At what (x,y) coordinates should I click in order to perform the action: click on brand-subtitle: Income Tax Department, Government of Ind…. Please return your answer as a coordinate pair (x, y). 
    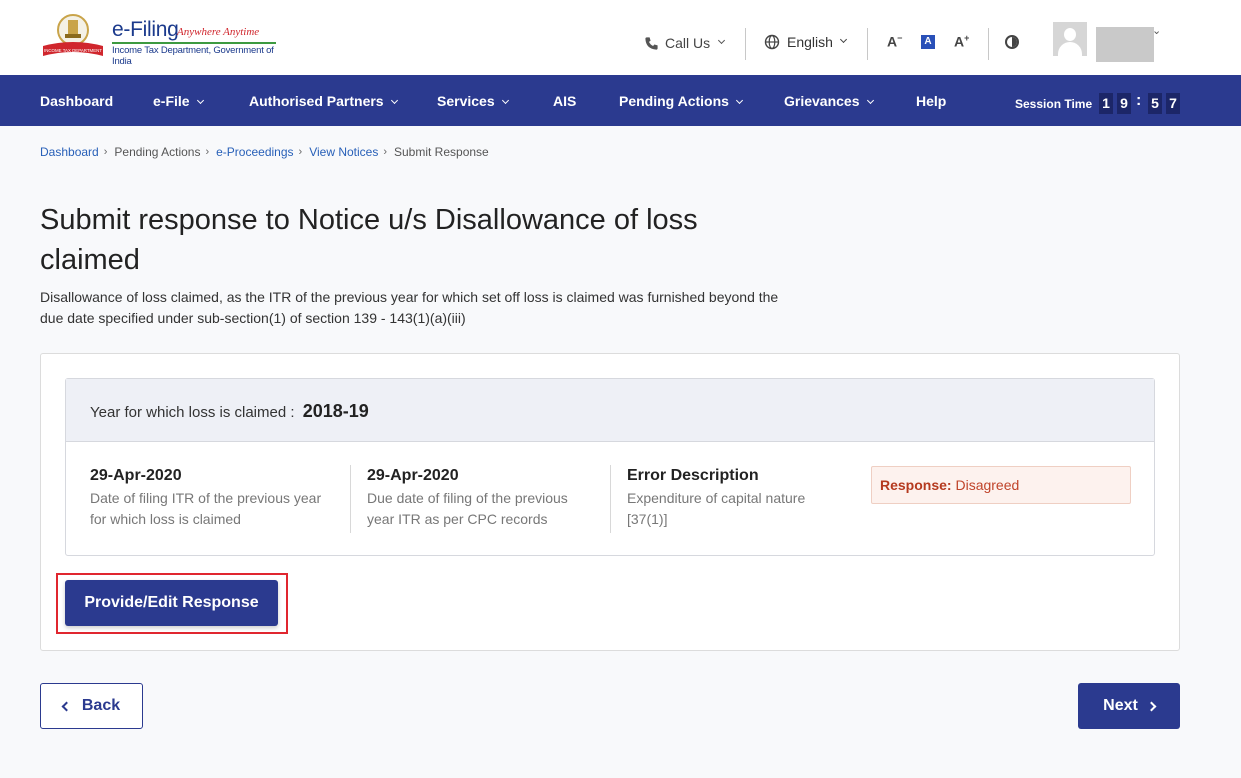
    Looking at the image, I should click on (193, 56).